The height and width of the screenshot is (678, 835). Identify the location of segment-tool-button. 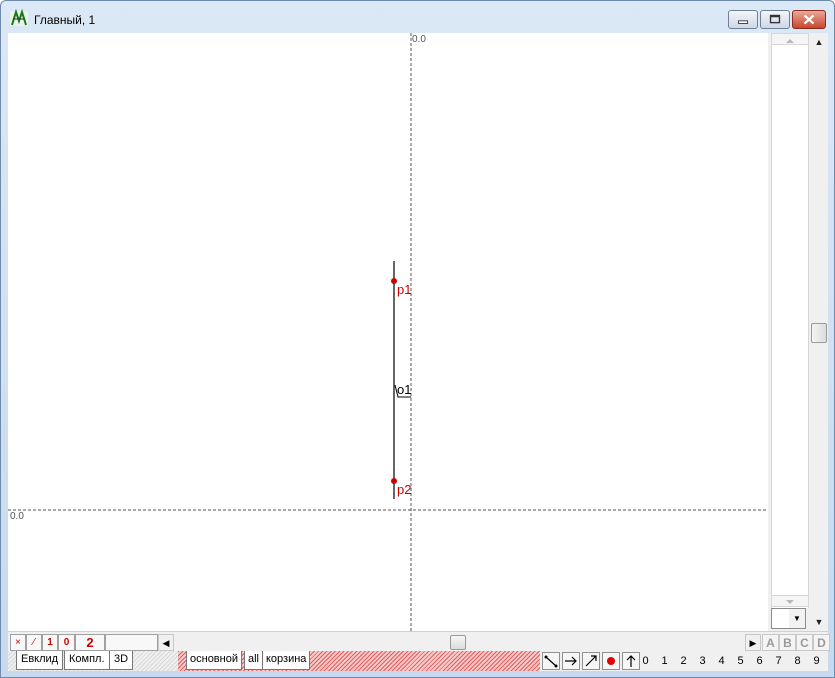
(551, 661).